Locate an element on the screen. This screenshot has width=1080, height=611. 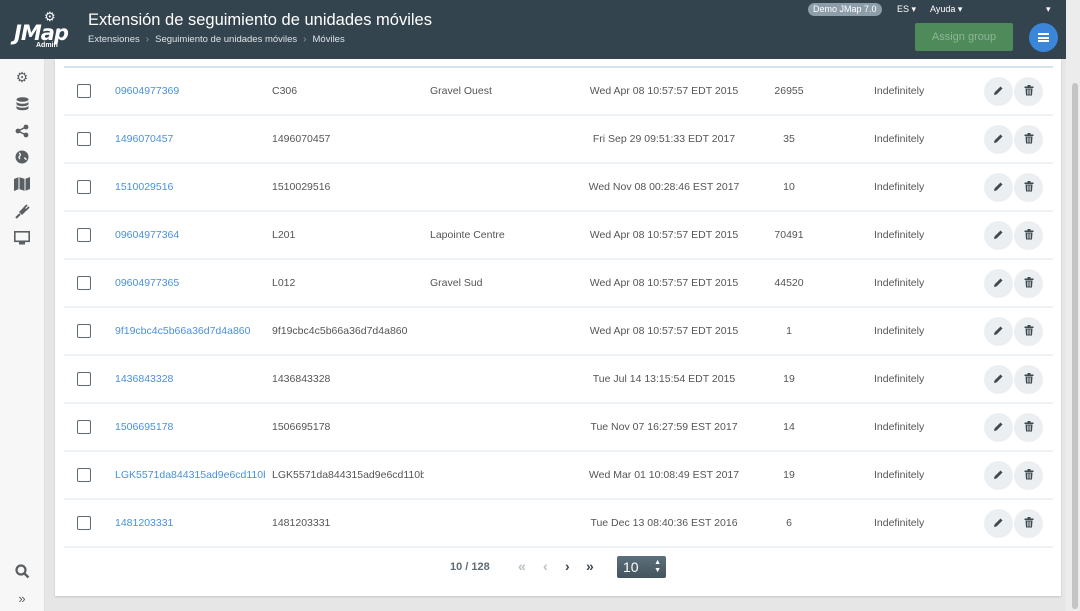
hamburger-menu-button is located at coordinates (1043, 37).